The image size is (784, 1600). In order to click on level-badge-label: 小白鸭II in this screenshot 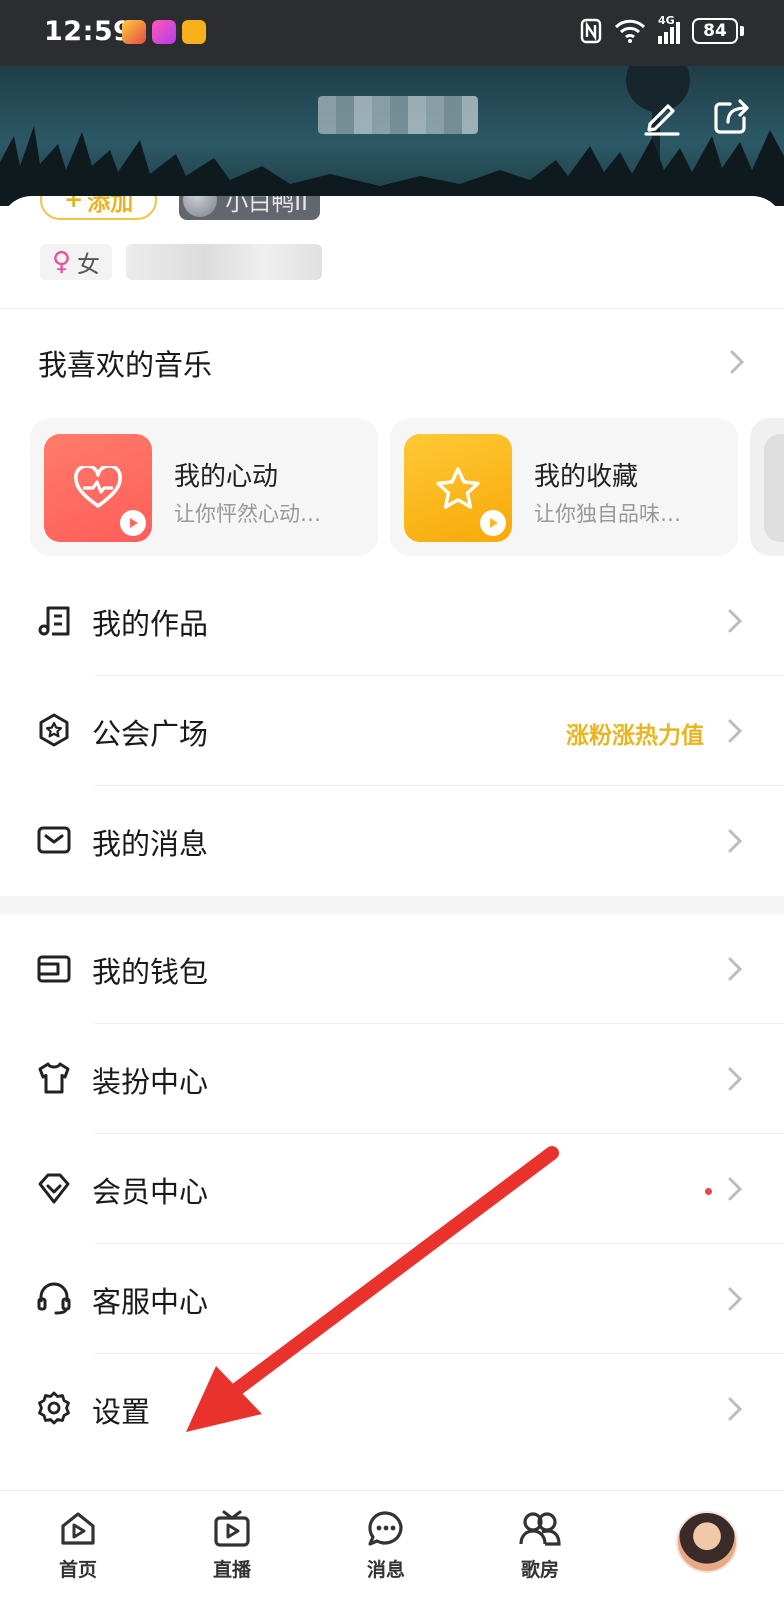, I will do `click(266, 206)`.